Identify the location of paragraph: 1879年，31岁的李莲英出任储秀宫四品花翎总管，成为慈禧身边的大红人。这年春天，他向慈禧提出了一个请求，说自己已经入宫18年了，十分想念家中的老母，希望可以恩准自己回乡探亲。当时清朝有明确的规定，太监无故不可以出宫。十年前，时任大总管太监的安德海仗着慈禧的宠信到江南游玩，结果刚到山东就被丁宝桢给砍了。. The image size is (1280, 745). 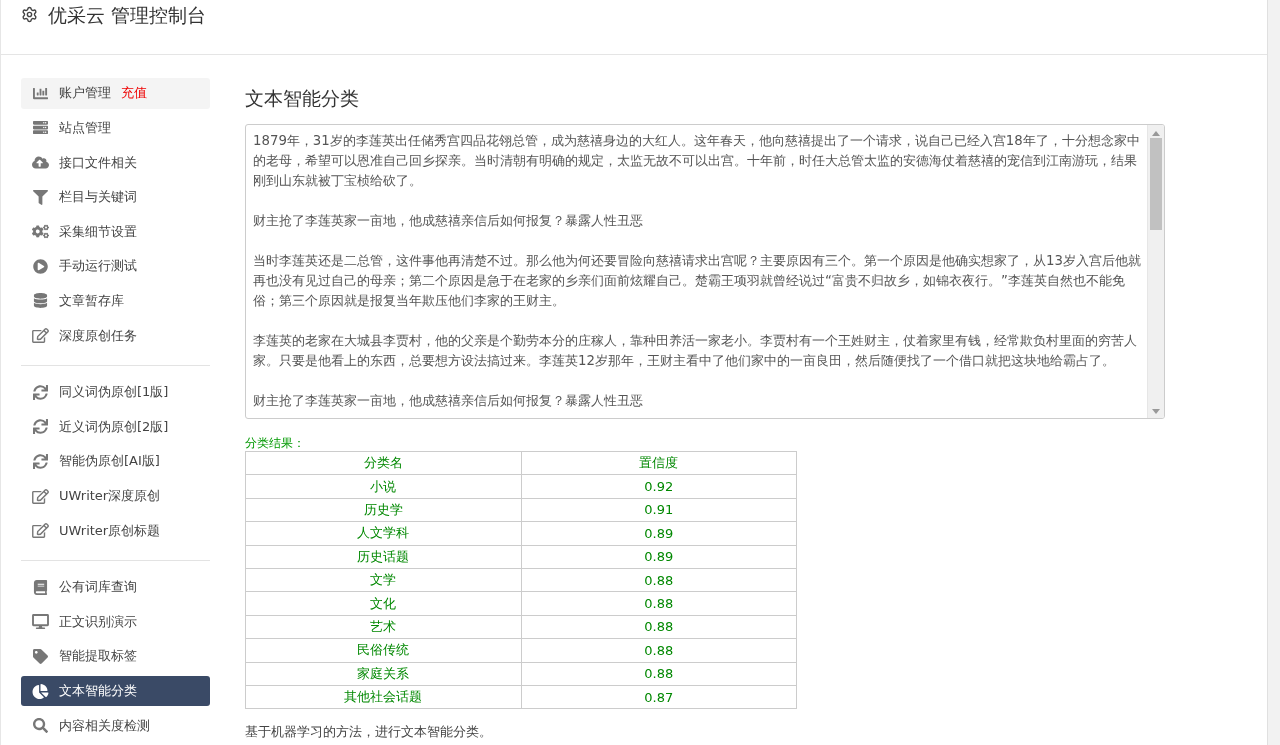
(697, 161).